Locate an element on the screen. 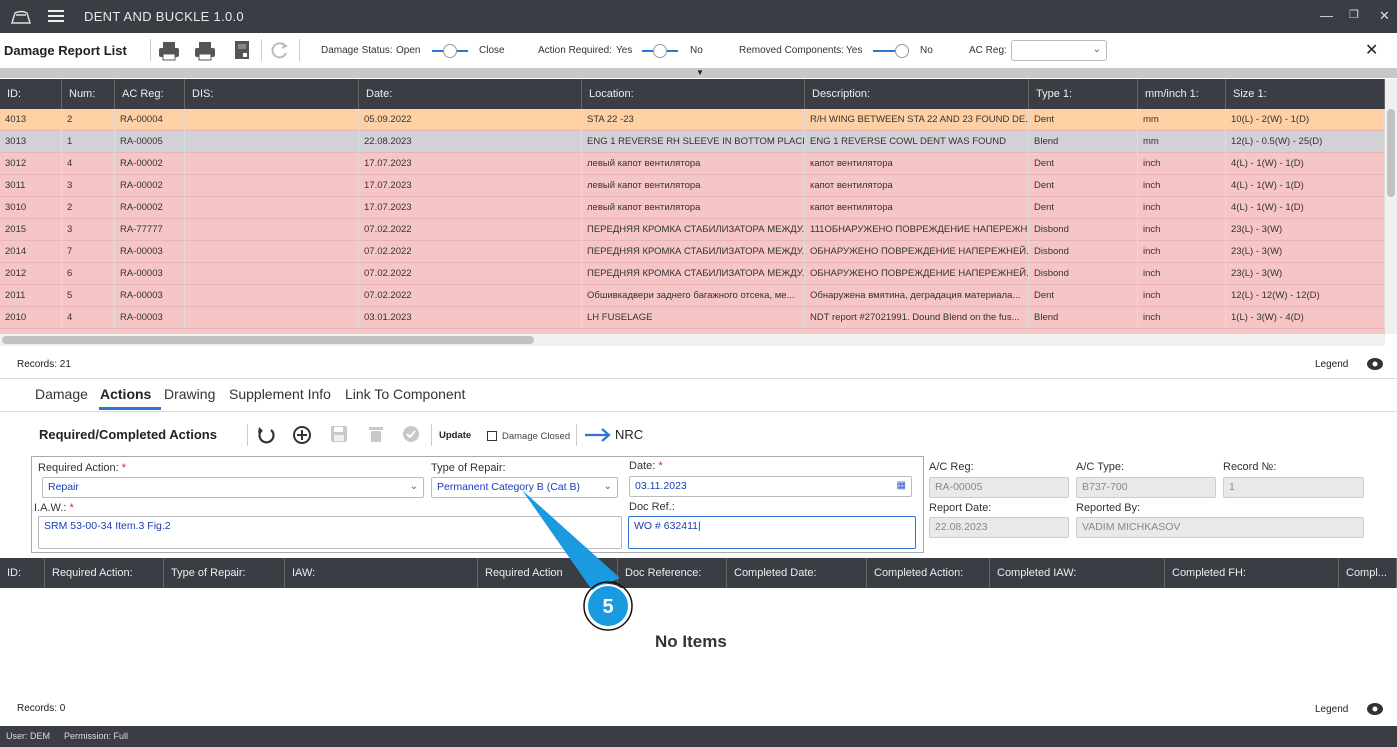 This screenshot has width=1397, height=747. table-cell: капот вентилятора is located at coordinates (917, 208).